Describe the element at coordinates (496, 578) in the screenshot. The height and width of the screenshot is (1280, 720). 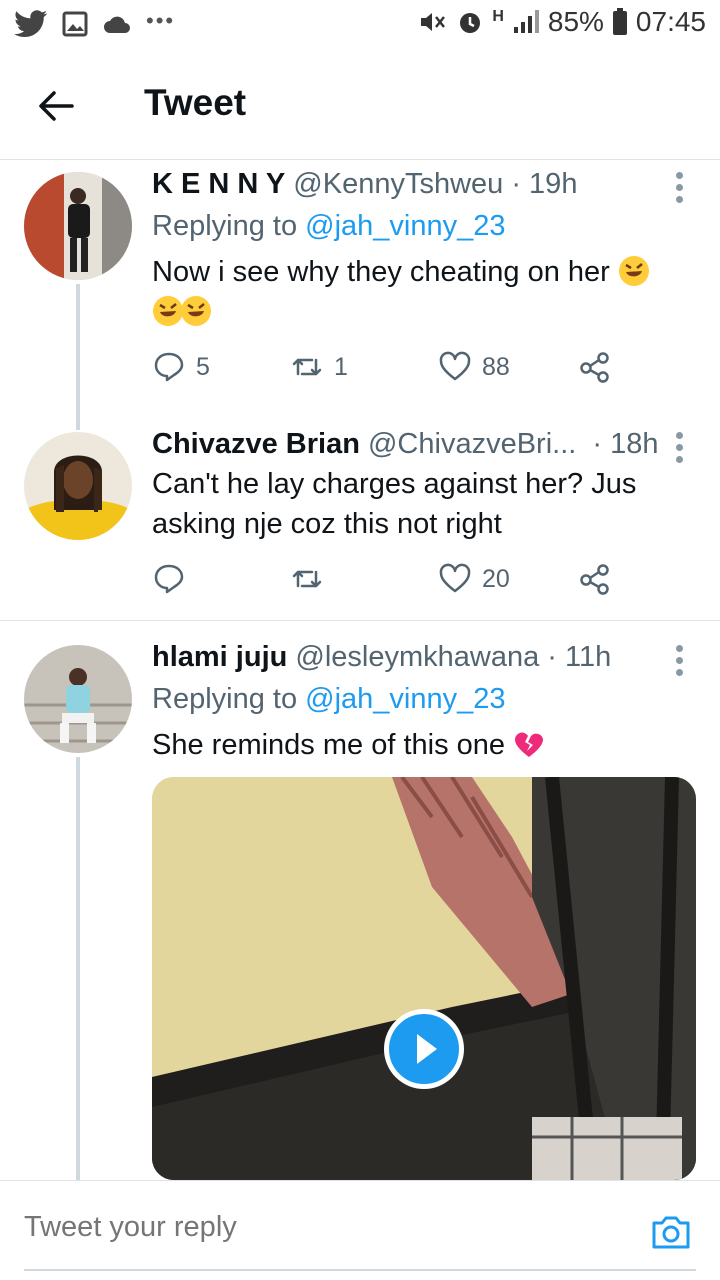
I see `like-count: 20` at that location.